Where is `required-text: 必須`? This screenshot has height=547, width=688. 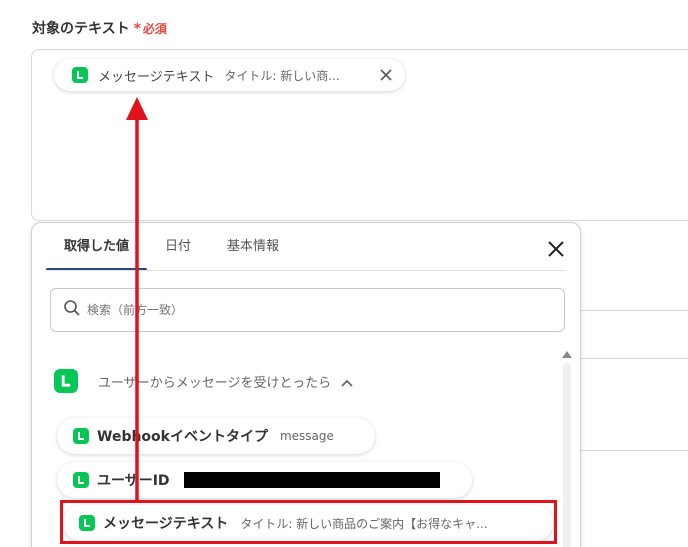 required-text: 必須 is located at coordinates (154, 29).